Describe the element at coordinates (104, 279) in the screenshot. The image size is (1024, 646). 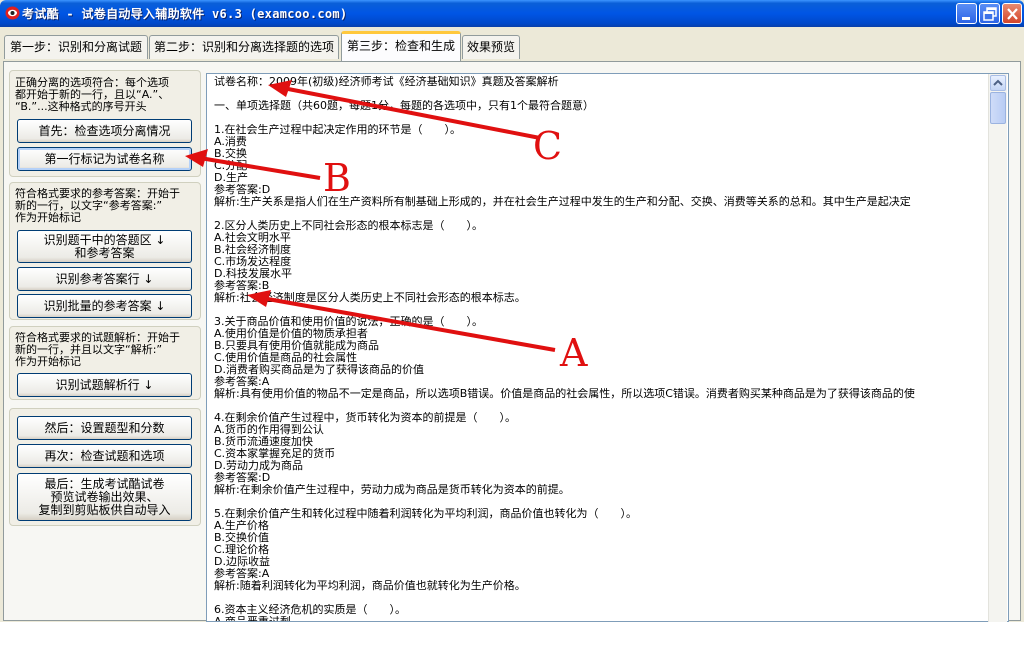
I see `answer-line-button: 识别参考答案行 ↓` at that location.